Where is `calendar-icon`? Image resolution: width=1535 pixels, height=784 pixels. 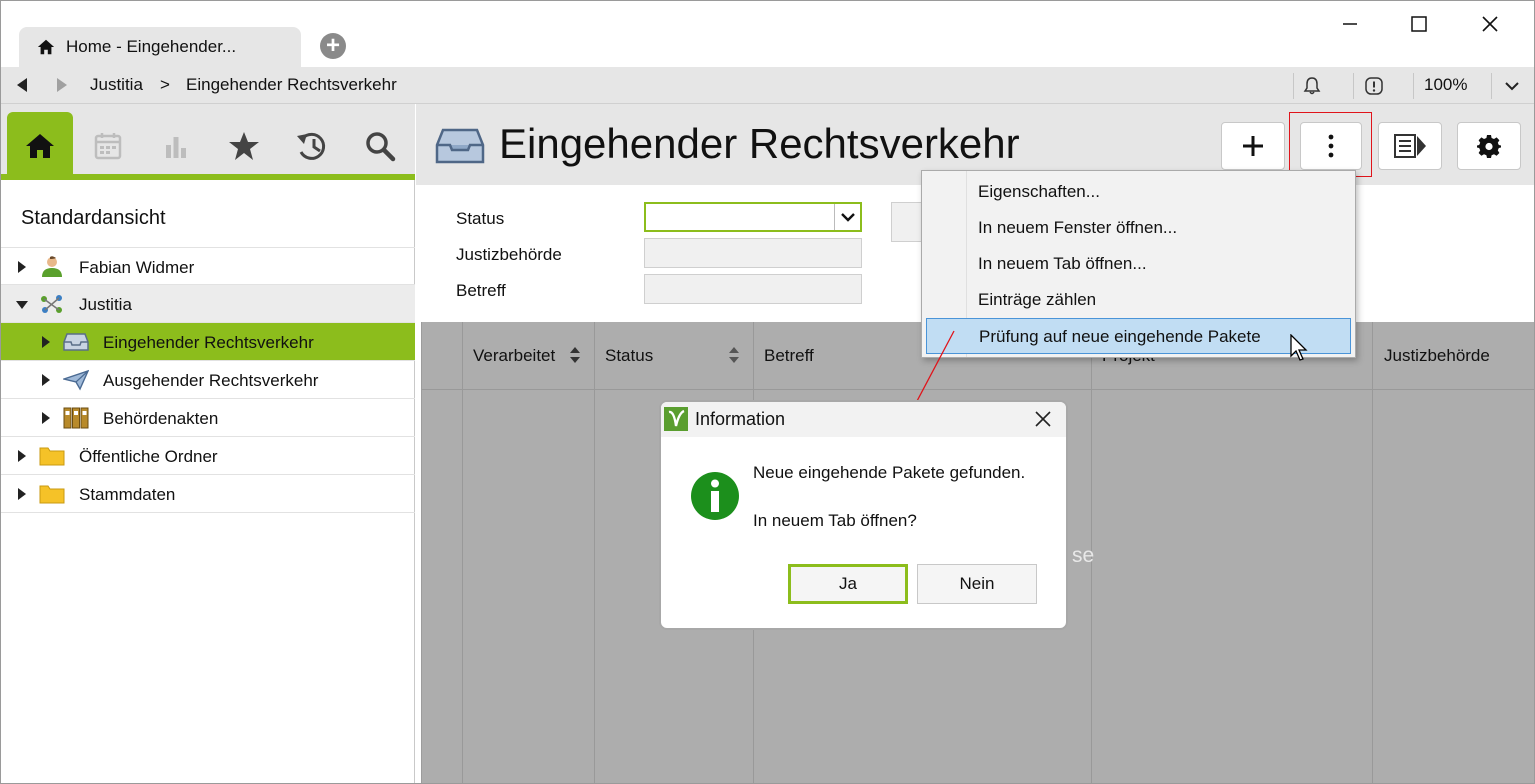
calendar-icon is located at coordinates (108, 146).